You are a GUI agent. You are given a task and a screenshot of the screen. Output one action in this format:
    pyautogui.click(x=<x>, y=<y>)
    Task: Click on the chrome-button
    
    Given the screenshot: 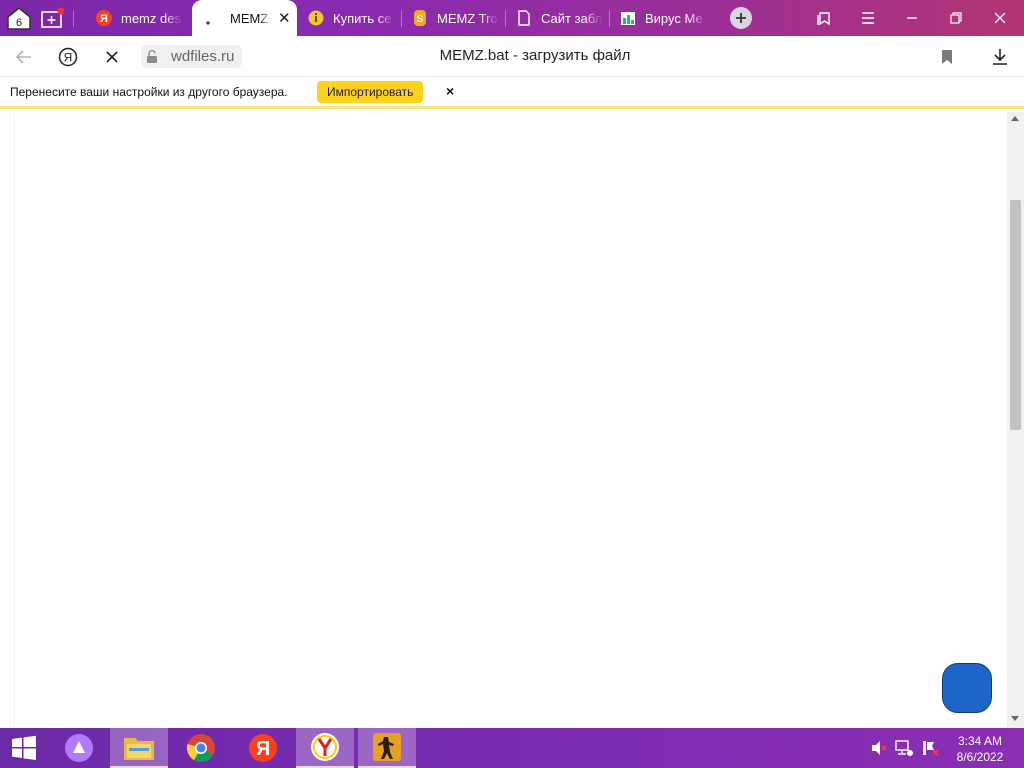 What is the action you would take?
    pyautogui.click(x=201, y=748)
    